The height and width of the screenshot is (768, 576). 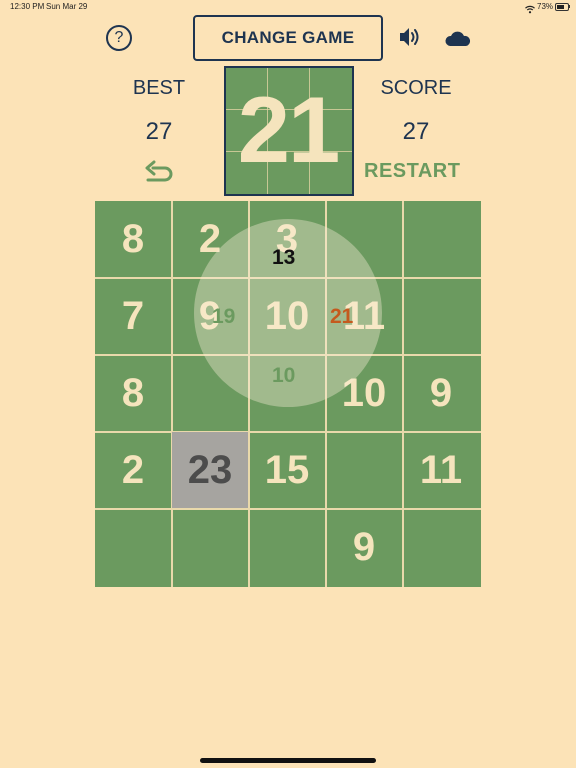 I want to click on status-time: 12:30 PM, so click(x=27, y=6).